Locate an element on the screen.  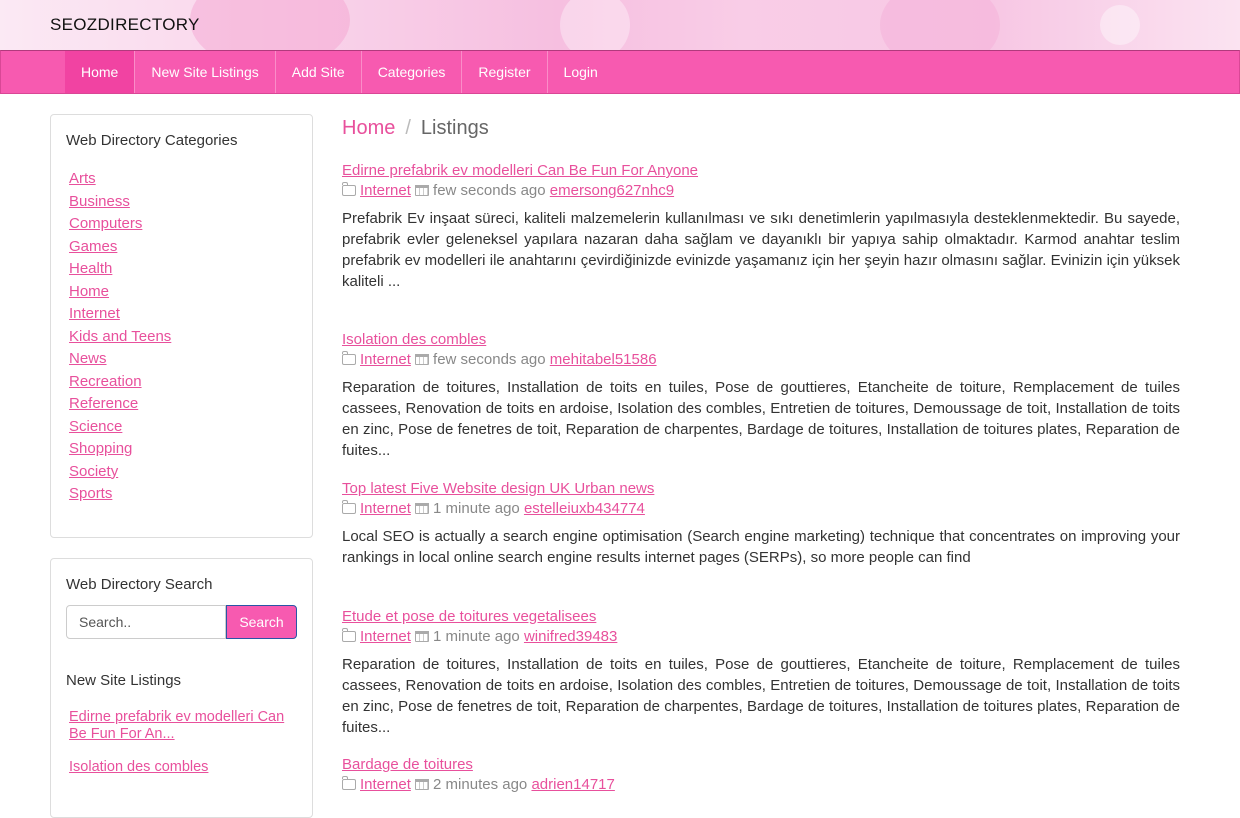
category-item: Health is located at coordinates (120, 270).